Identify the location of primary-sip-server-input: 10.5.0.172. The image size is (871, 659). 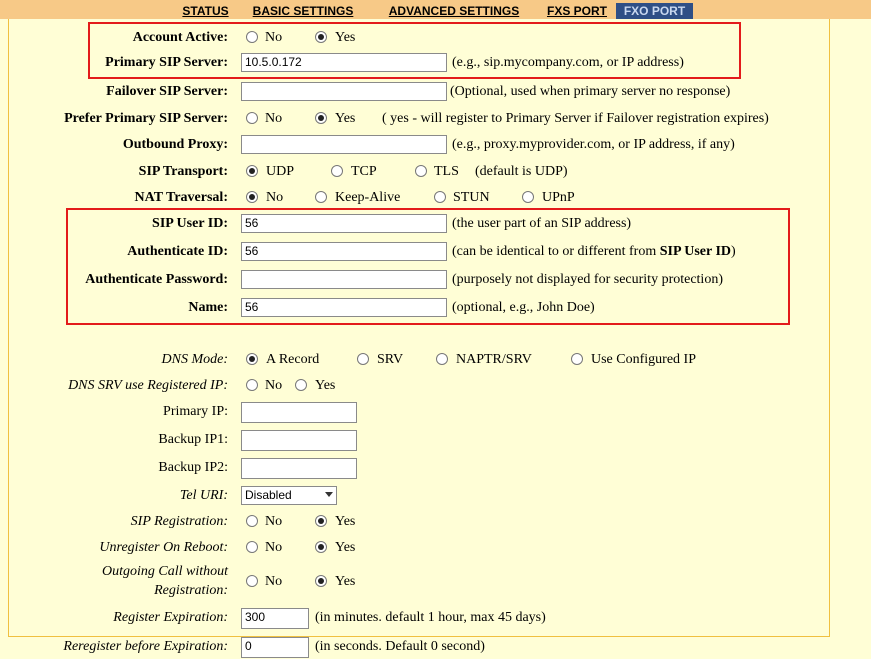
(344, 62).